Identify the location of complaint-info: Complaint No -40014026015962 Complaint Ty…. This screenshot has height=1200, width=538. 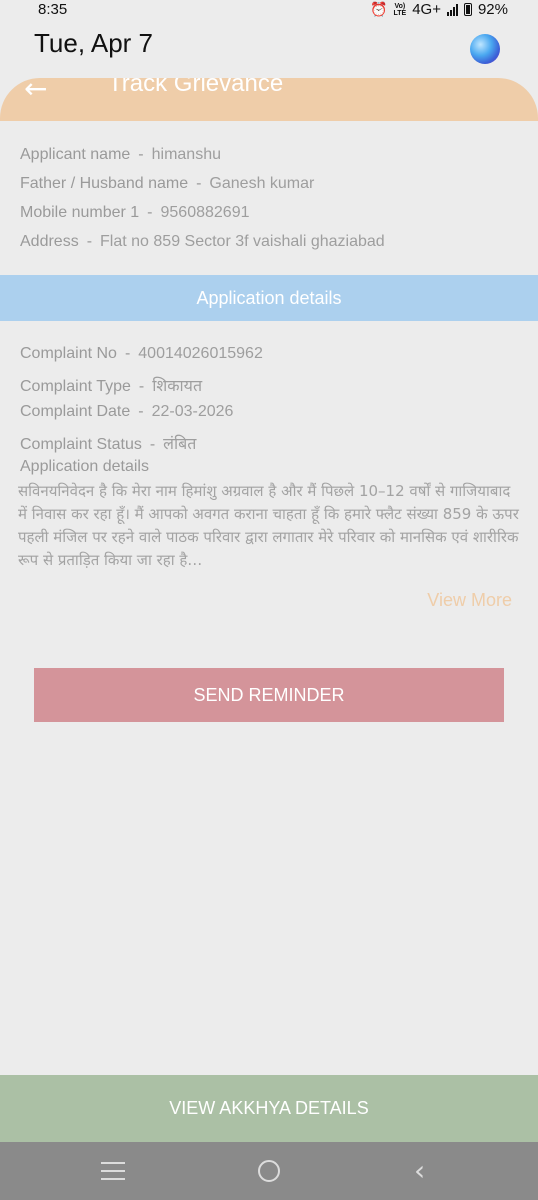
(270, 403).